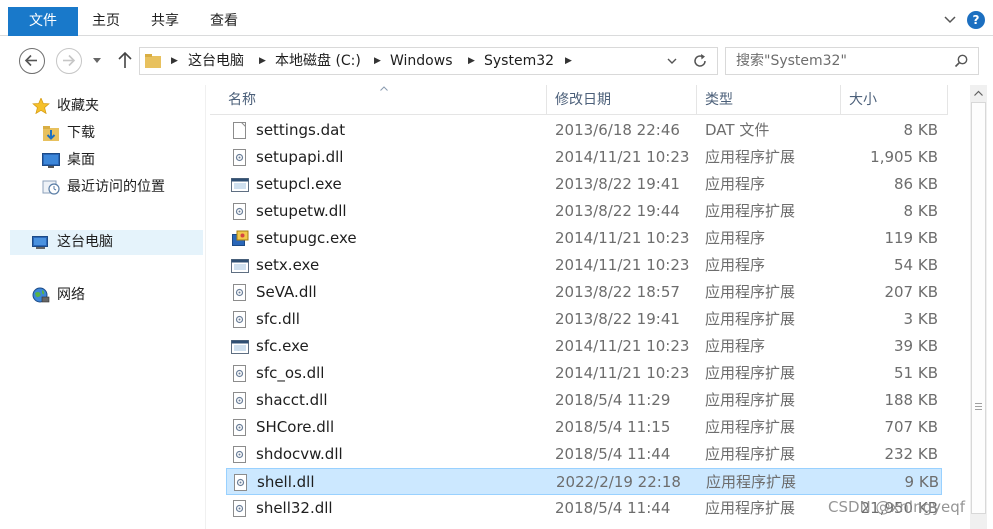 The height and width of the screenshot is (529, 993). What do you see at coordinates (584, 265) in the screenshot?
I see `file-row: setx.exe 2014/11/21 10:23 应用程序 54 KB` at bounding box center [584, 265].